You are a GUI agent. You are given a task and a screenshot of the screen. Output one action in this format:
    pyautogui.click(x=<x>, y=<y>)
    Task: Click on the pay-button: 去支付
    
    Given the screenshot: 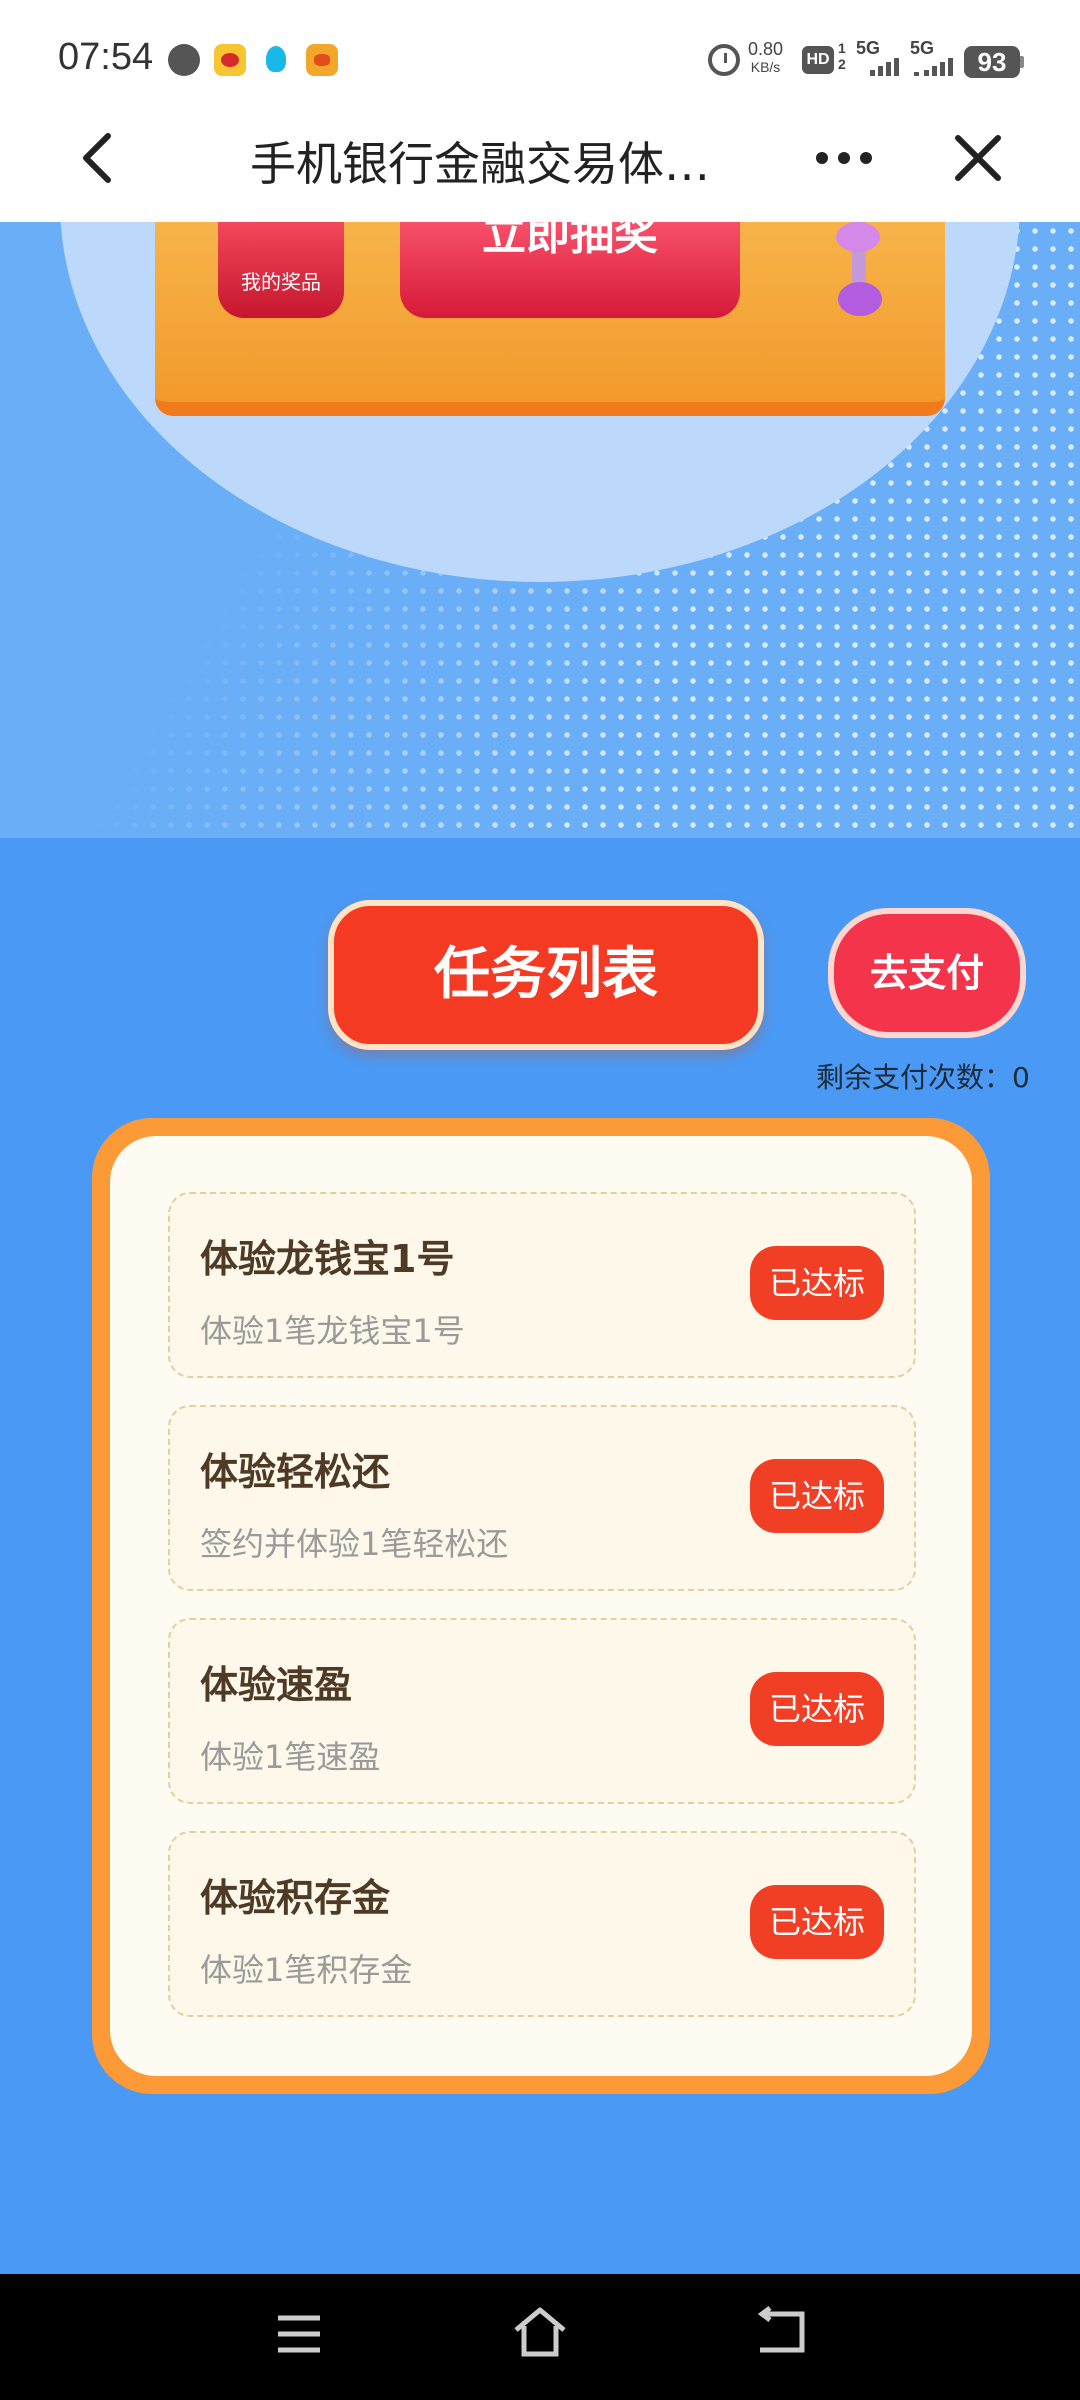 What is the action you would take?
    pyautogui.click(x=927, y=973)
    